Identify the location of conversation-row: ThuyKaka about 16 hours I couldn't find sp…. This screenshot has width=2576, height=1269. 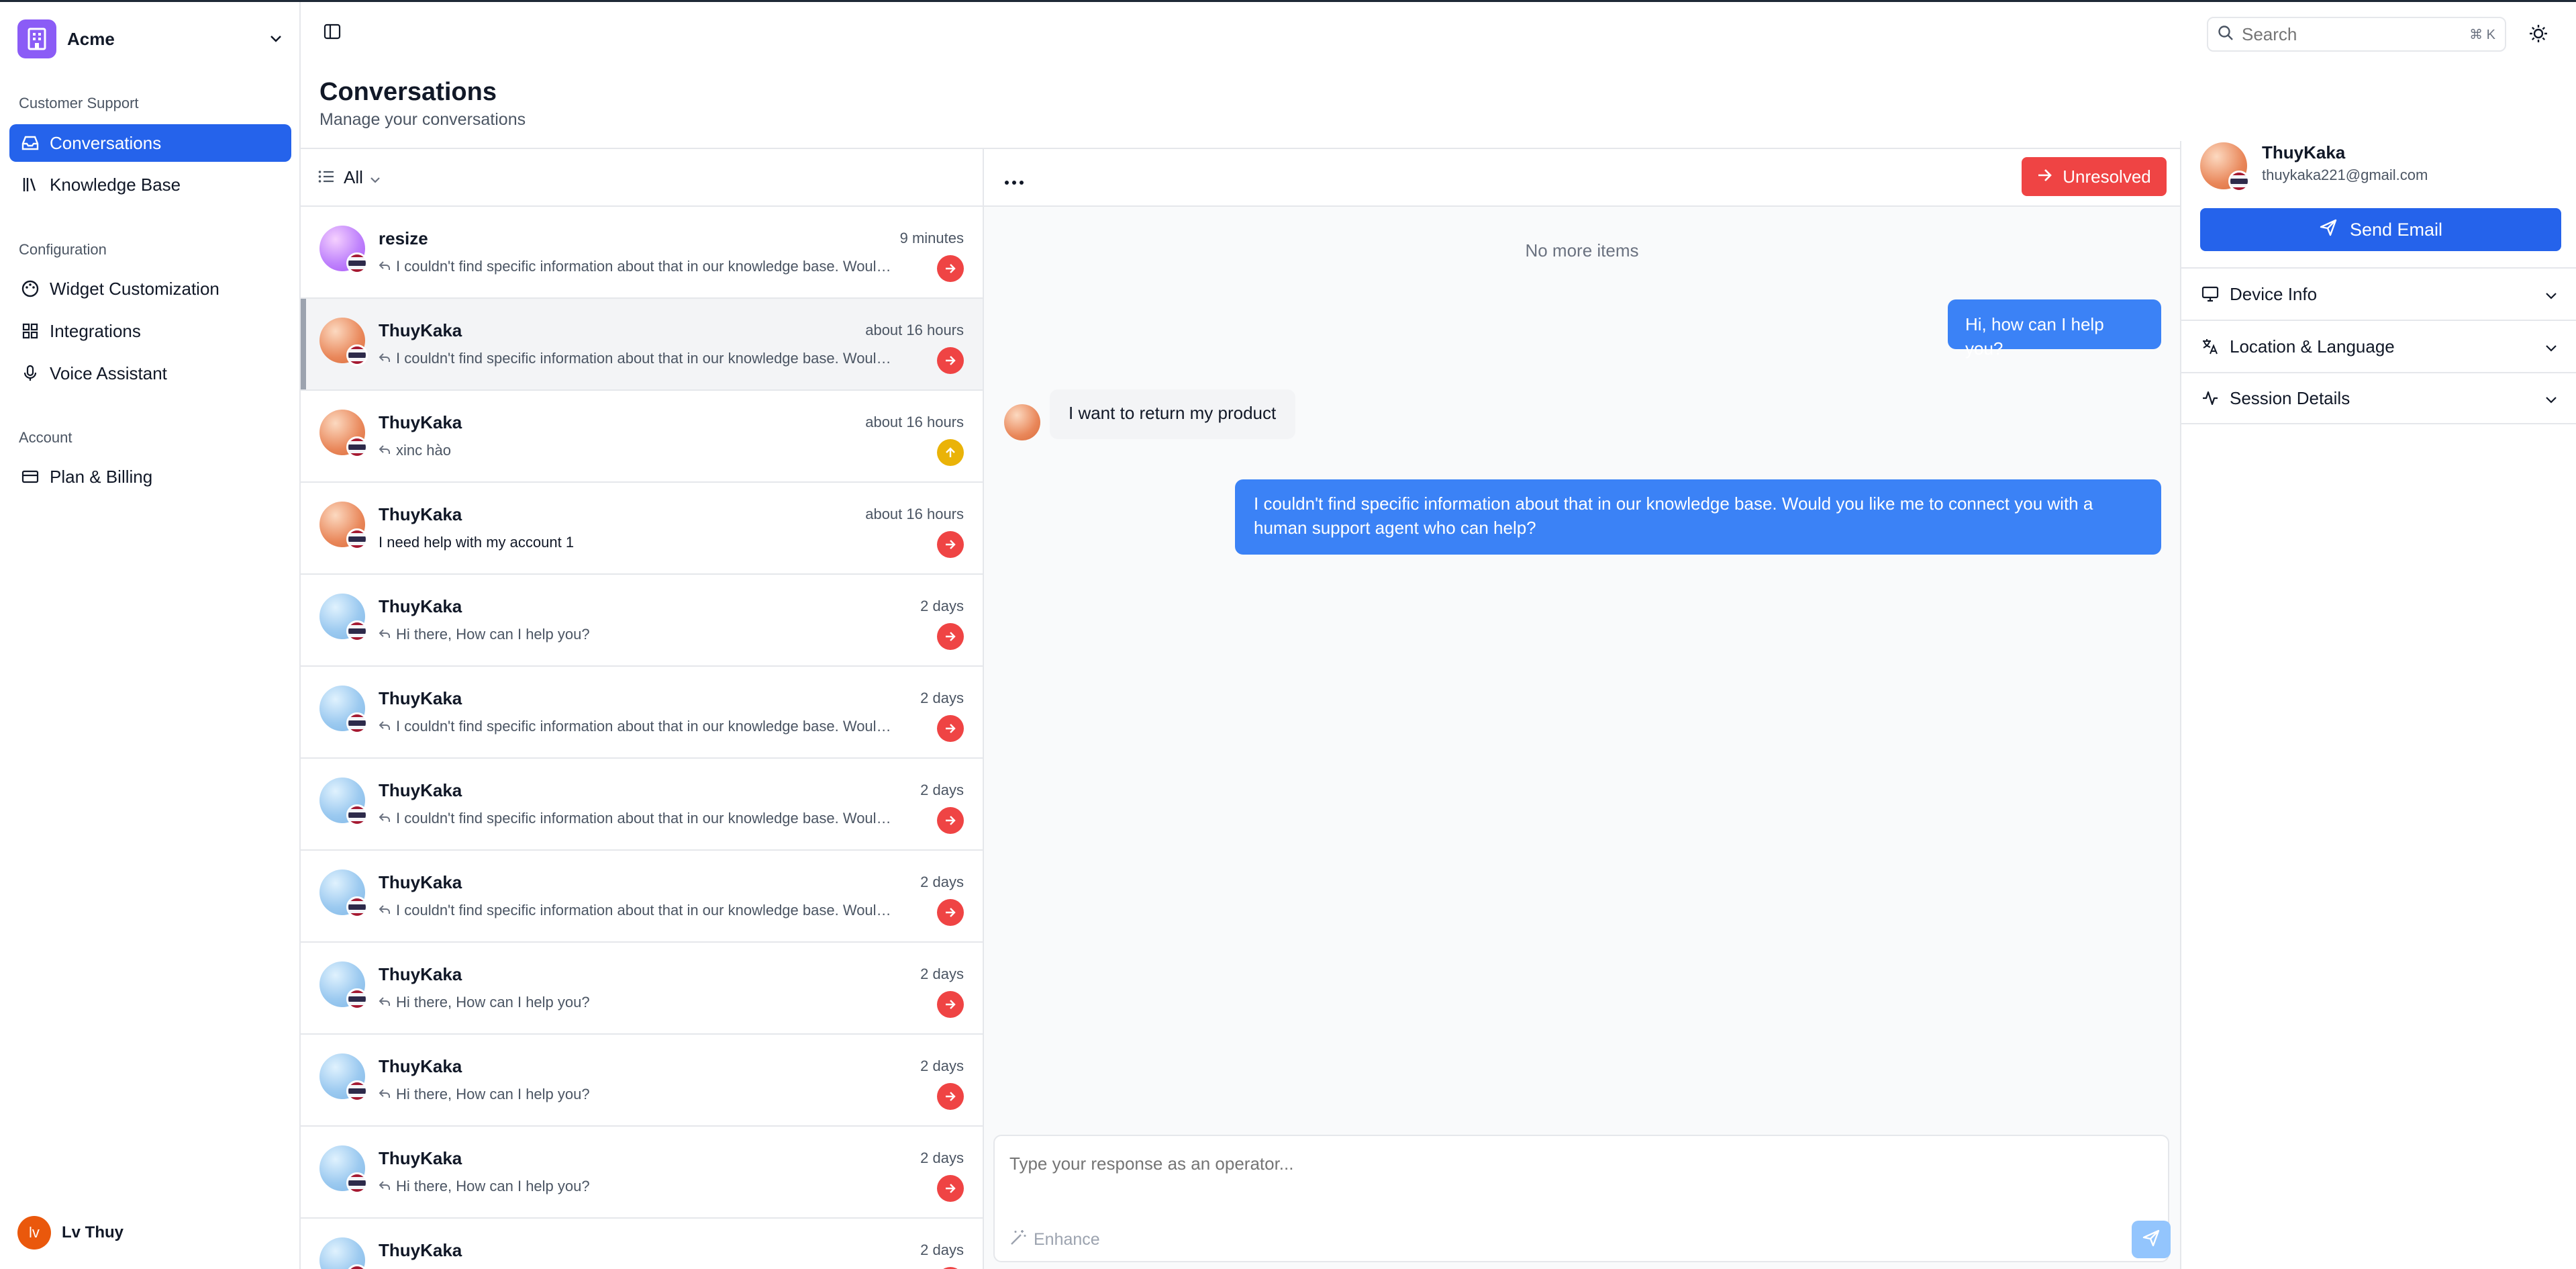
(642, 345).